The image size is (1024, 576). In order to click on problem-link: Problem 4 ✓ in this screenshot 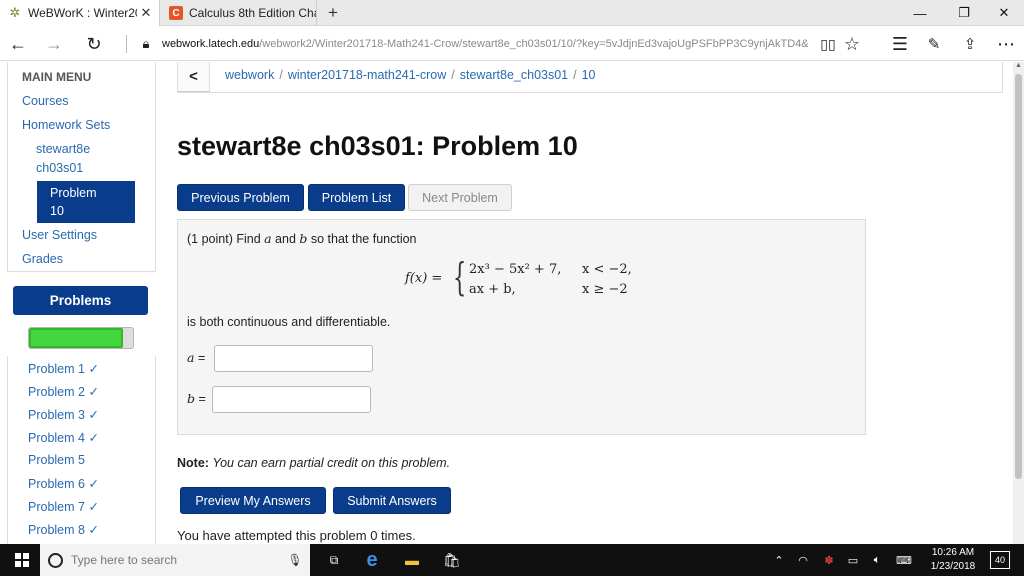, I will do `click(63, 437)`.